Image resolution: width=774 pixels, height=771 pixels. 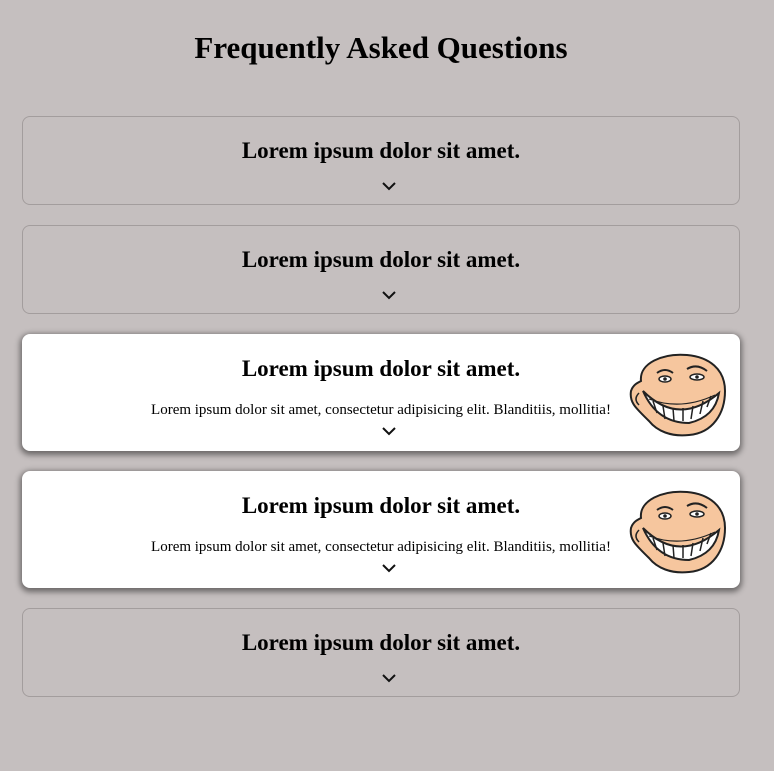 I want to click on faq-item-2: Lorem ipsum dolor sit amet., so click(x=381, y=269).